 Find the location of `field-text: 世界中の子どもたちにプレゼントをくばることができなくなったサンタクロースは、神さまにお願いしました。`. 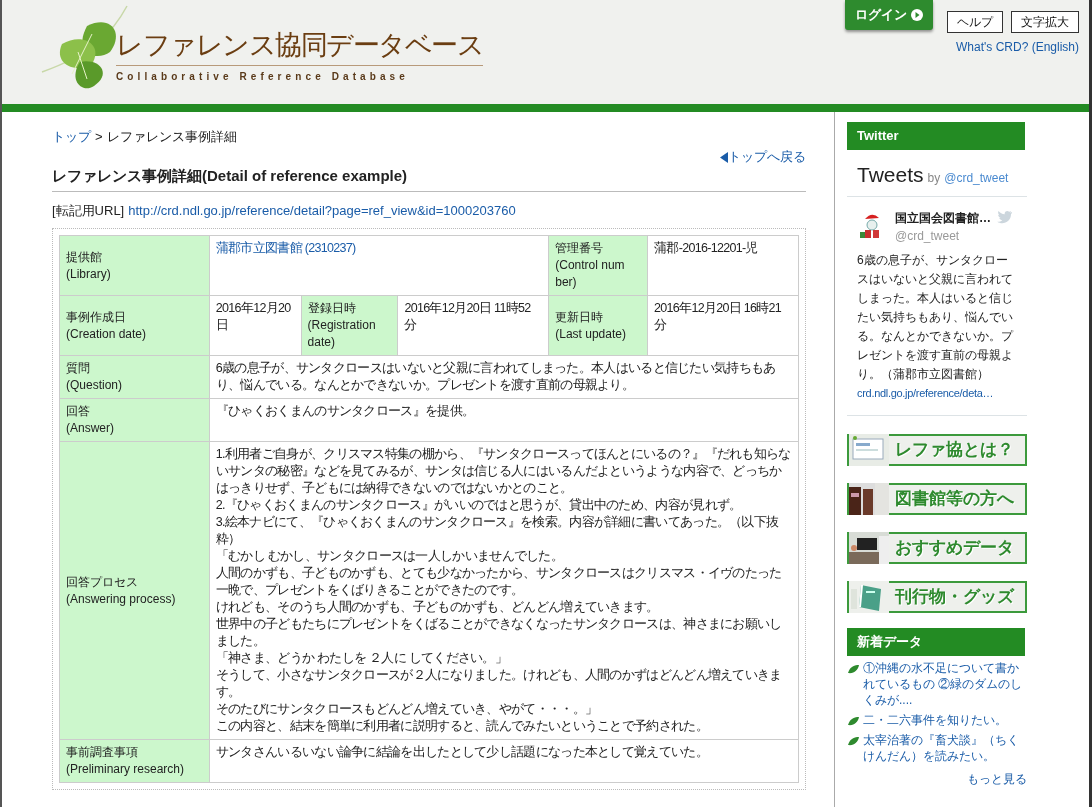

field-text: 世界中の子どもたちにプレゼントをくばることができなくなったサンタクロースは、神さまにお願いしました。 is located at coordinates (499, 633).